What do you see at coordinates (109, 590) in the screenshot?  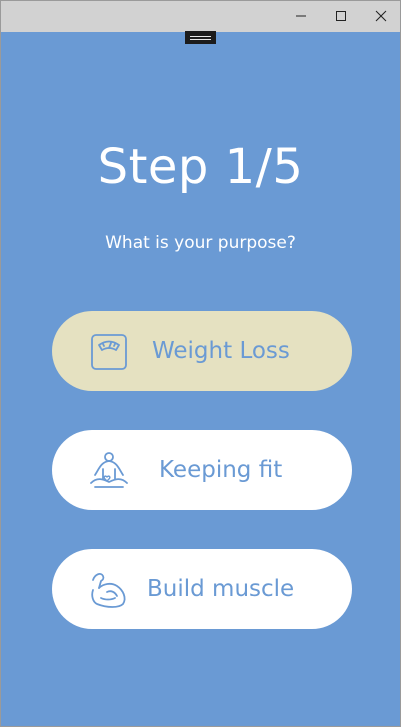 I see `muscle-icon` at bounding box center [109, 590].